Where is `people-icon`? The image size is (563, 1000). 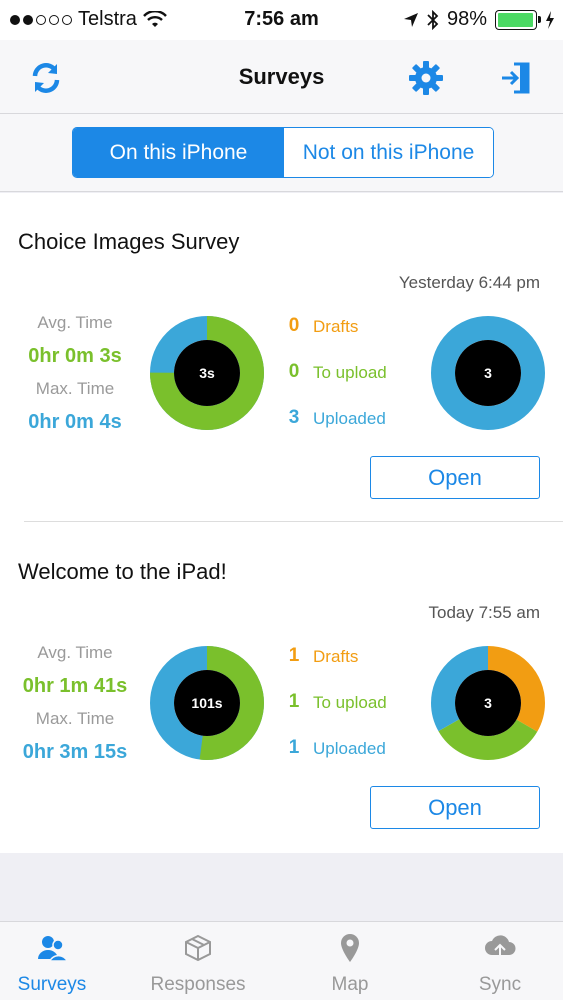
people-icon is located at coordinates (52, 948).